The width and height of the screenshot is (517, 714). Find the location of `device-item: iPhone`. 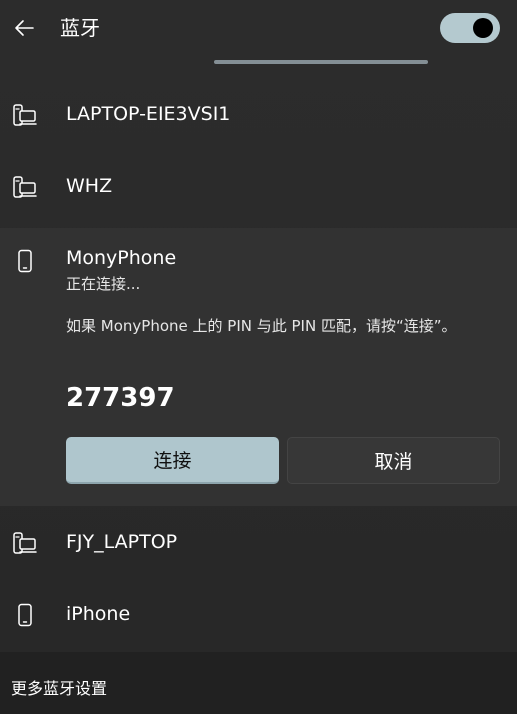

device-item: iPhone is located at coordinates (258, 614).